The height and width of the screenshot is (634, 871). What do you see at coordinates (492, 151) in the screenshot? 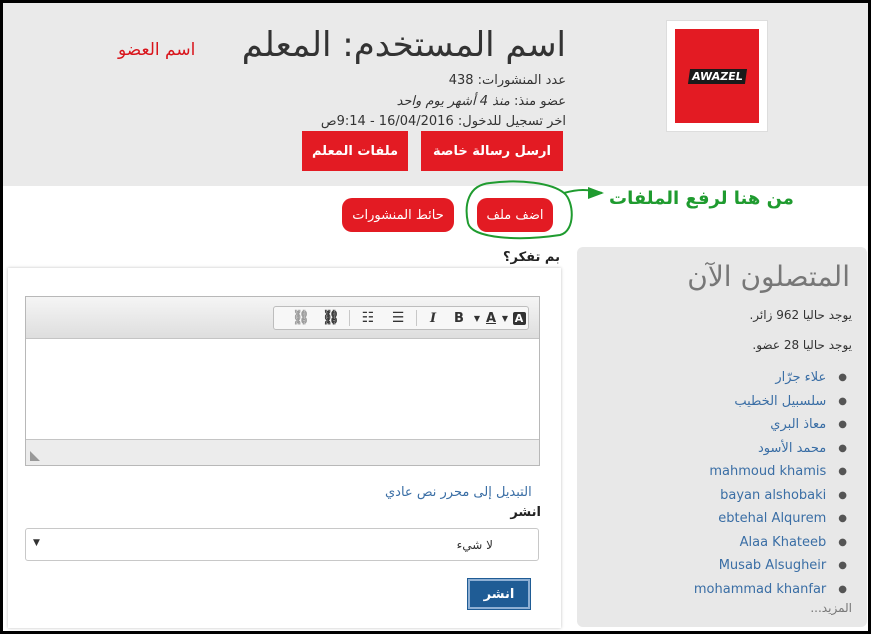
I see `send-message-button: ارسل رسالة خاصة` at bounding box center [492, 151].